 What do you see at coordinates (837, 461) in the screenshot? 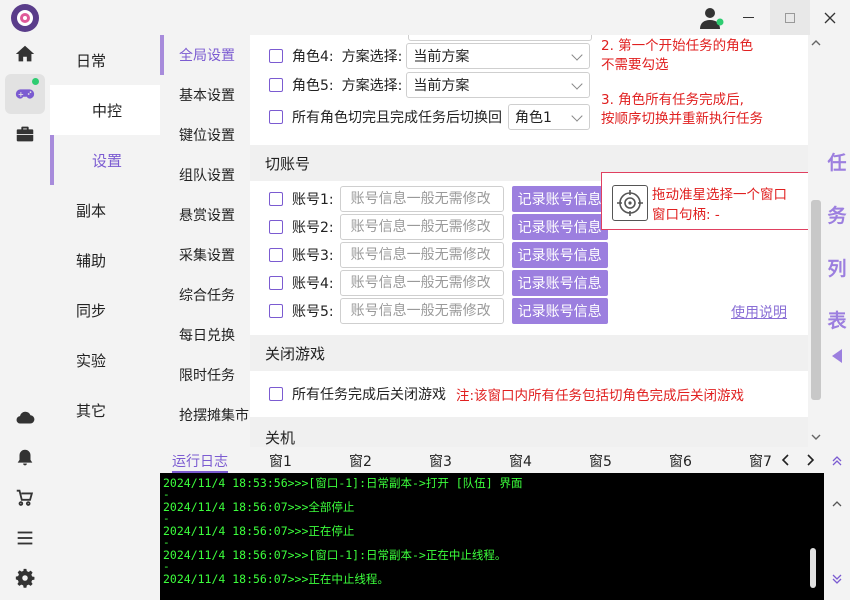
I see `collapse-up-icon` at bounding box center [837, 461].